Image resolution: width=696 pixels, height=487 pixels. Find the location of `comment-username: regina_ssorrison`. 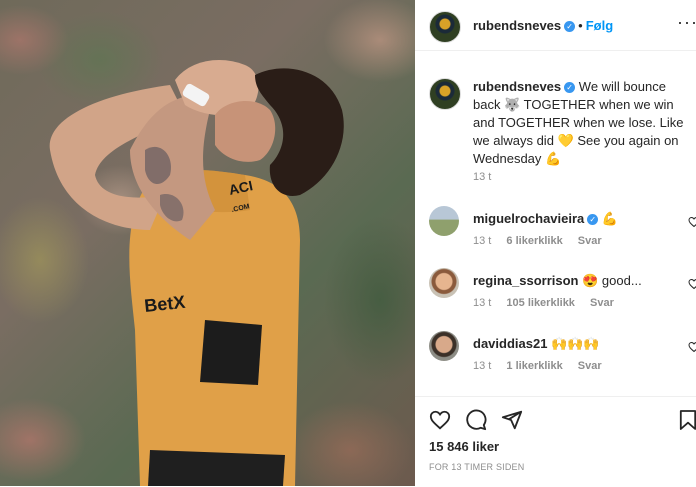

comment-username: regina_ssorrison is located at coordinates (526, 280).